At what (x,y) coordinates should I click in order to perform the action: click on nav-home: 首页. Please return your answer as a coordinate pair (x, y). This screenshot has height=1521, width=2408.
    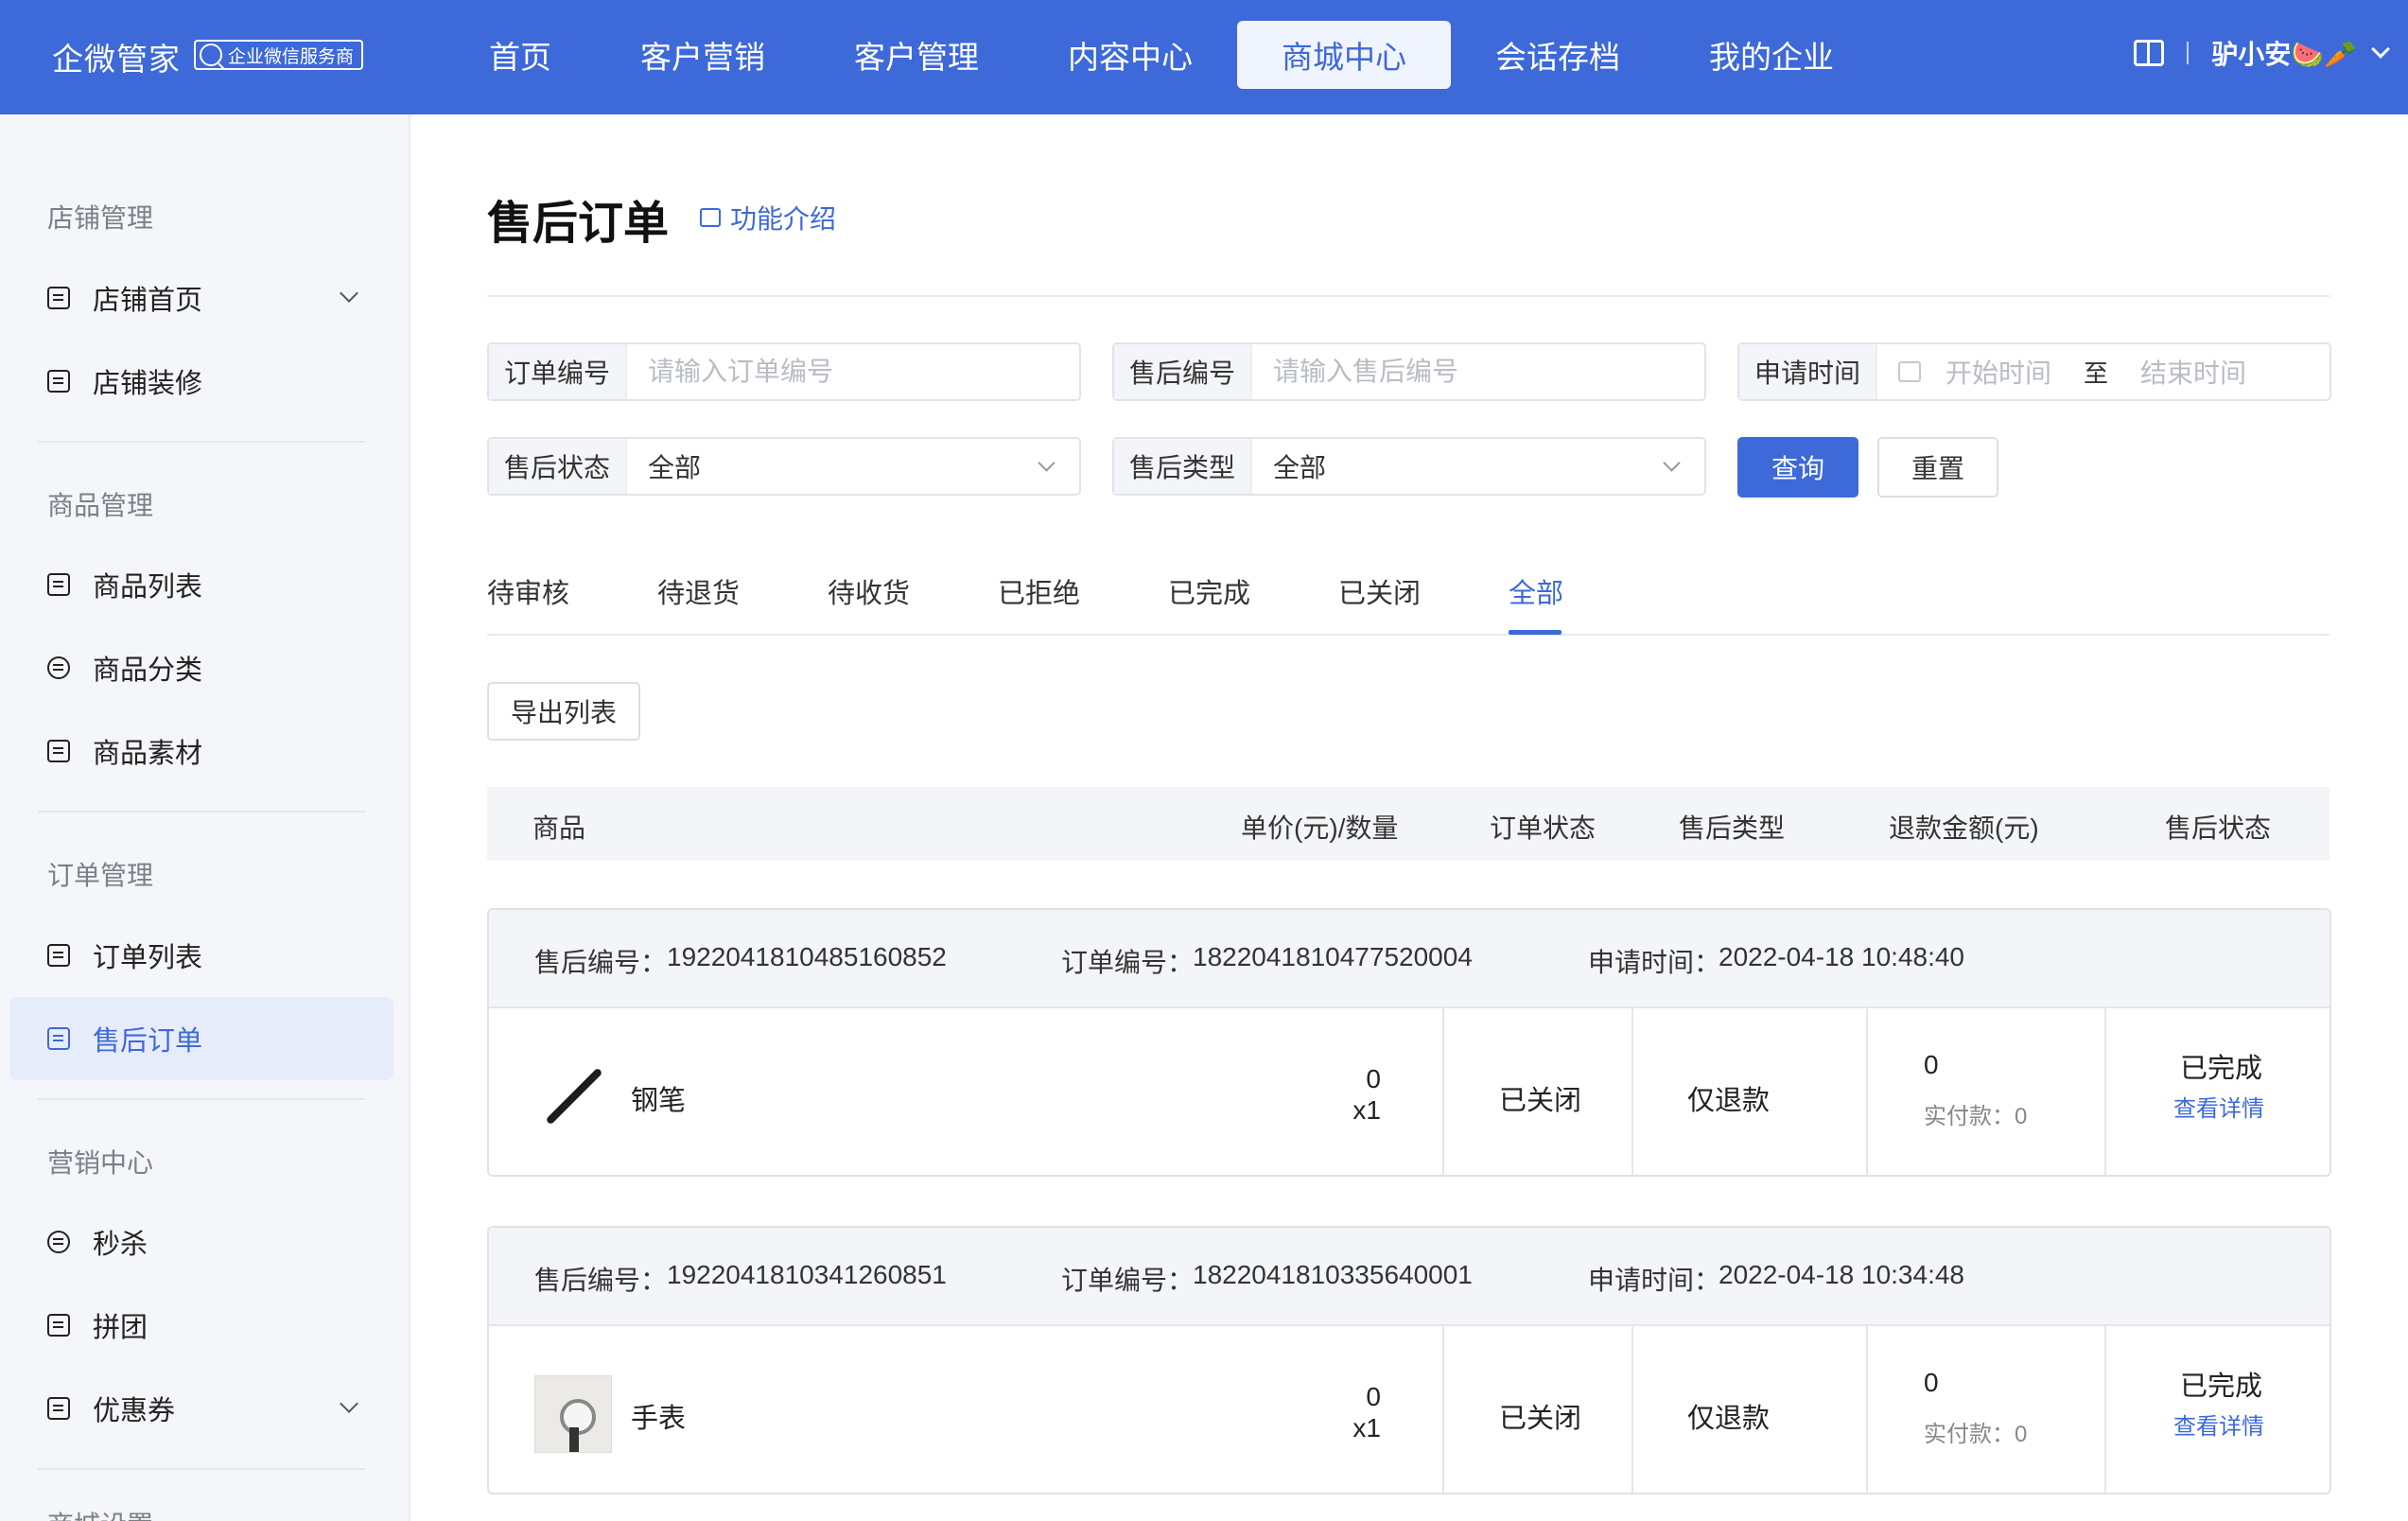
    Looking at the image, I should click on (521, 55).